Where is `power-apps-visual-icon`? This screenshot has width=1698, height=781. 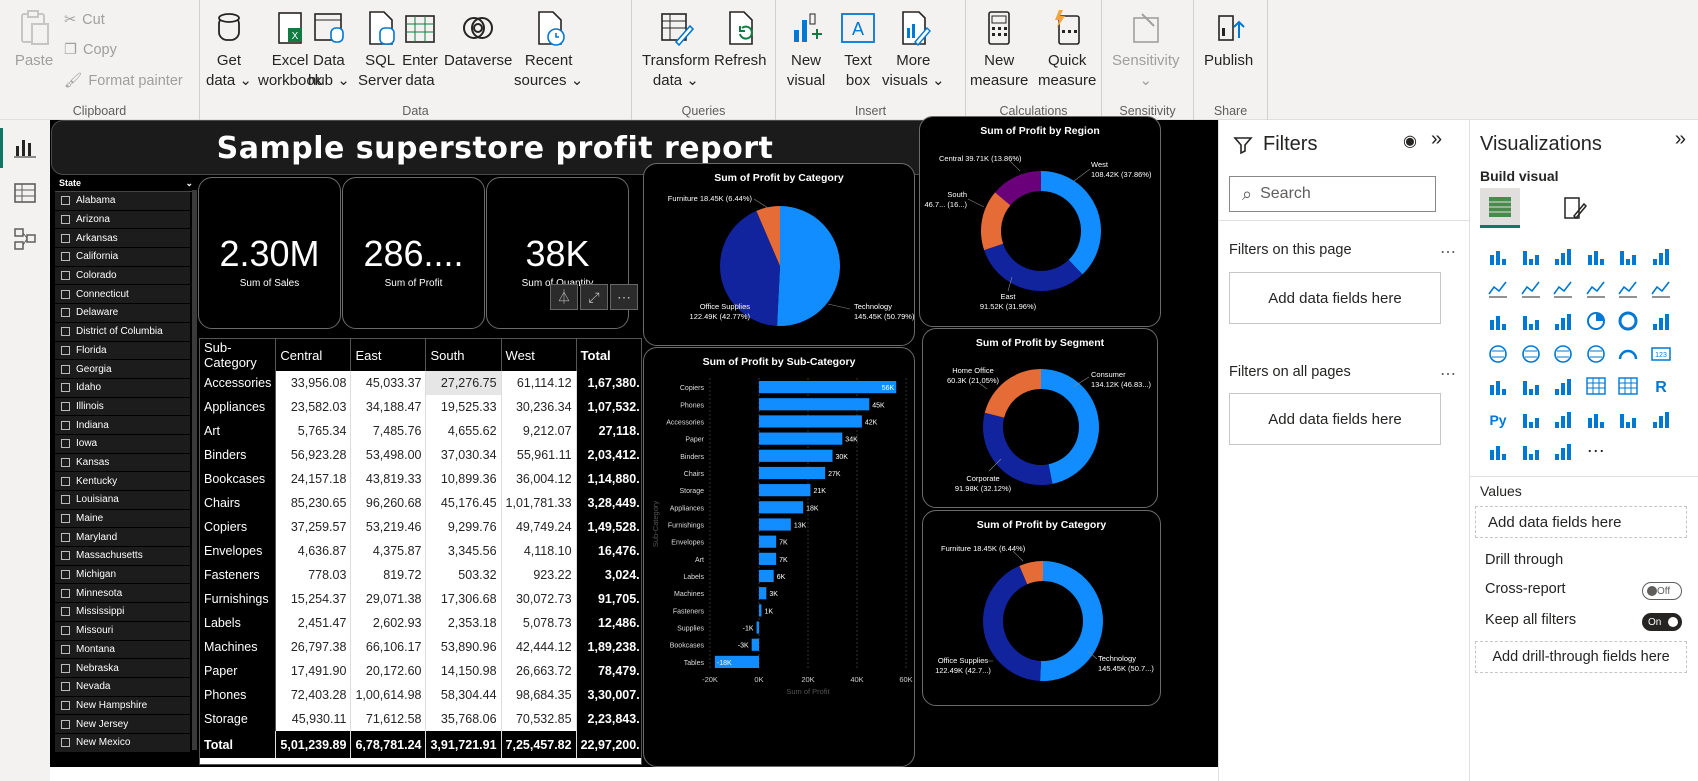 power-apps-visual-icon is located at coordinates (1531, 451).